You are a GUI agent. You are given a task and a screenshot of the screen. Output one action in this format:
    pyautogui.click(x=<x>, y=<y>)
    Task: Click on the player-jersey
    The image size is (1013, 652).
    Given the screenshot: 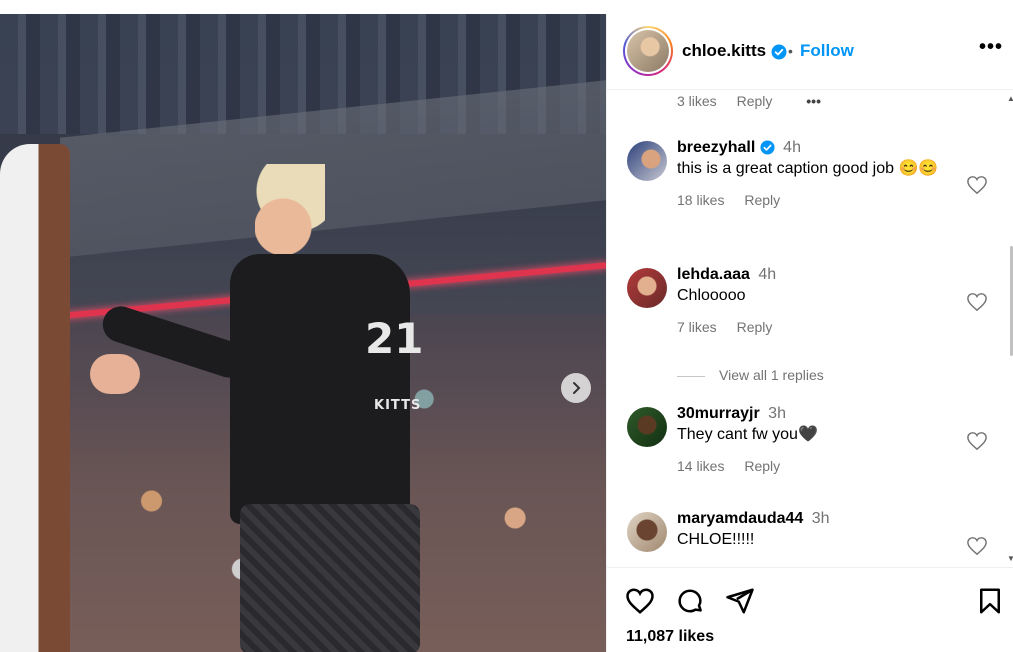 What is the action you would take?
    pyautogui.click(x=320, y=389)
    